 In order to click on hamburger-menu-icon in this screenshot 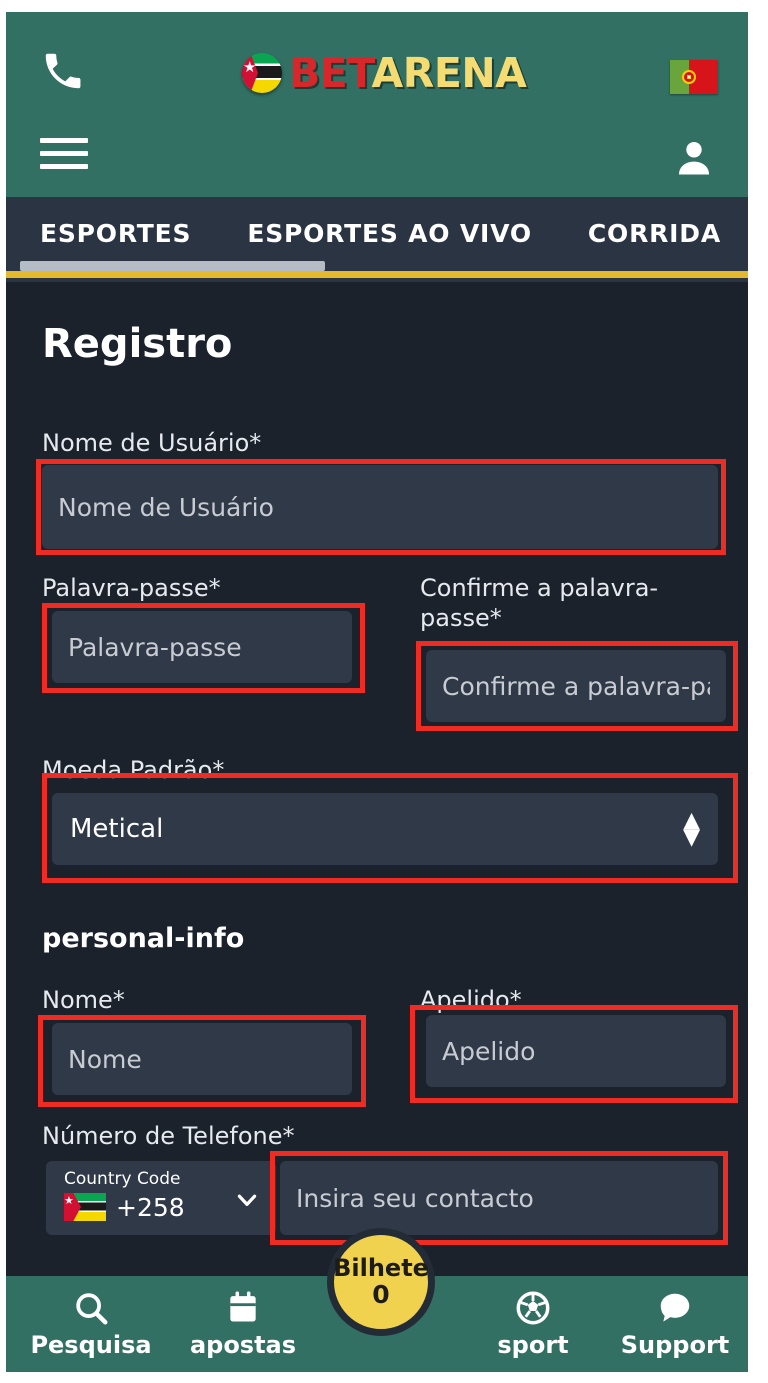, I will do `click(64, 157)`.